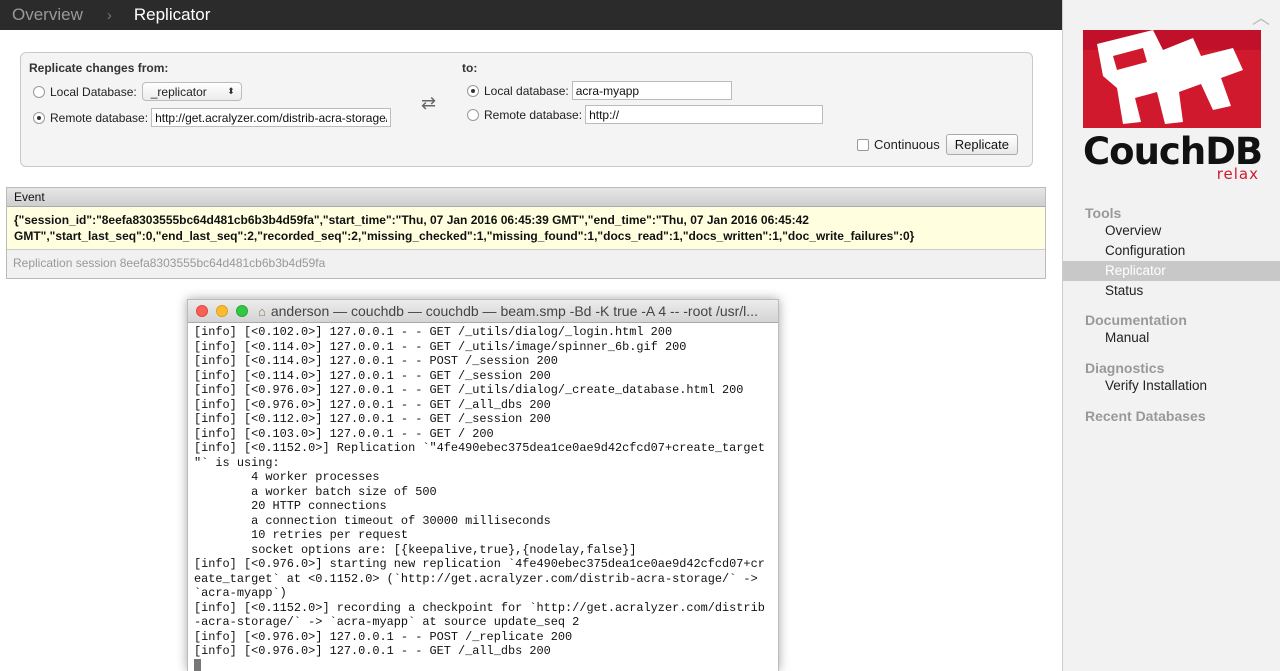  Describe the element at coordinates (1103, 213) in the screenshot. I see `nav-section-tools: Tools` at that location.